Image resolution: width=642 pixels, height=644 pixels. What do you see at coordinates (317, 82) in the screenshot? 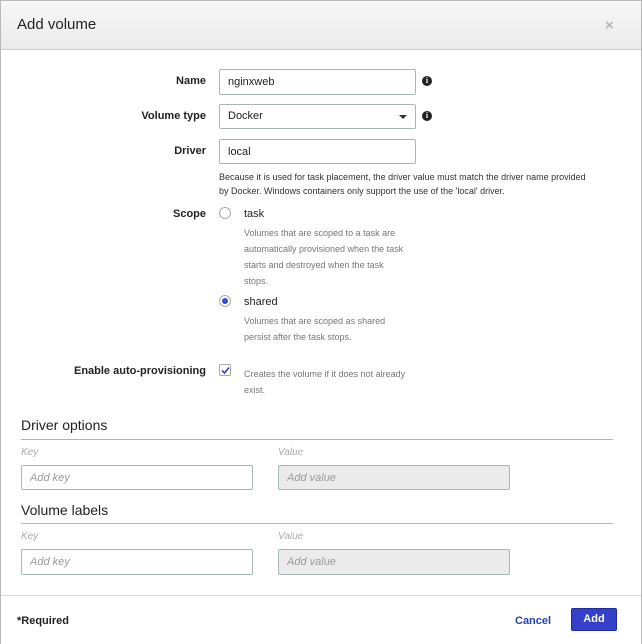
I see `name-input` at bounding box center [317, 82].